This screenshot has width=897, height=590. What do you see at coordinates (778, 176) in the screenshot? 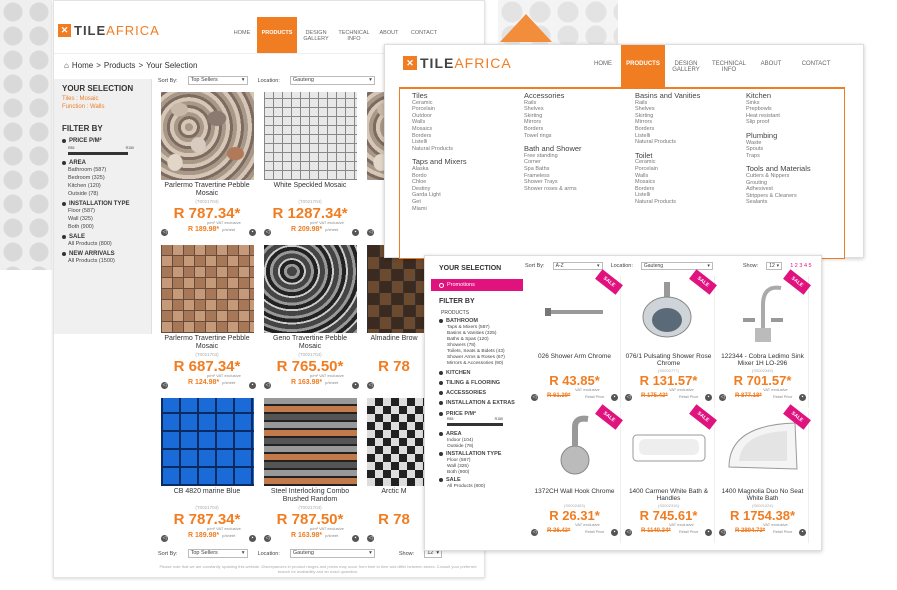
I see `mega-link: Cutters & Nippers` at bounding box center [778, 176].